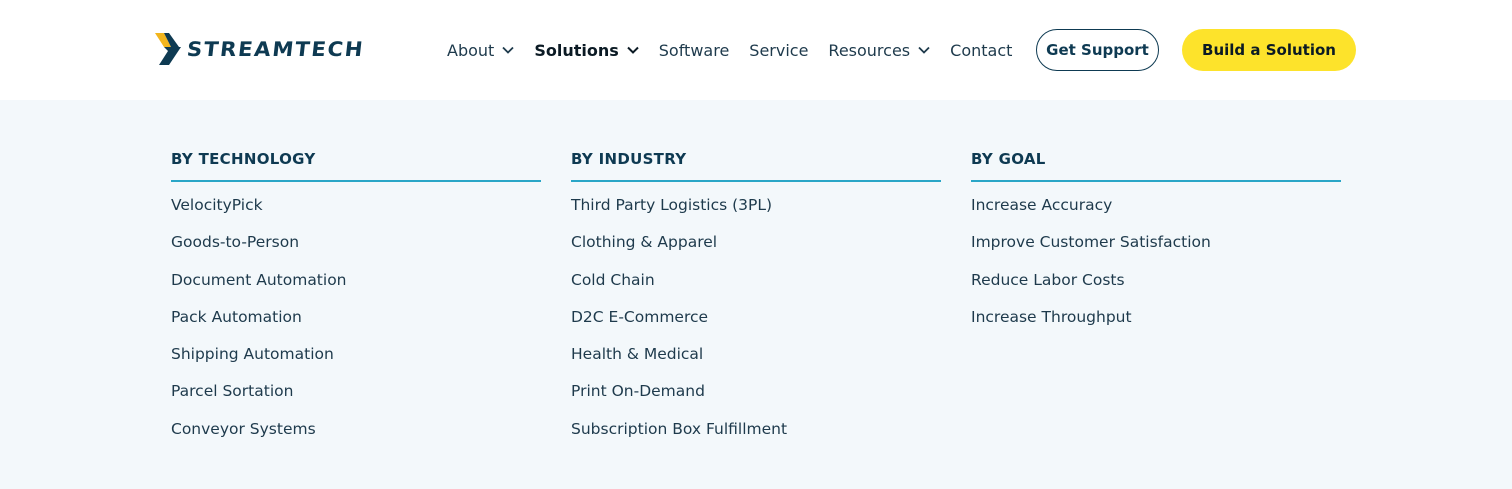  Describe the element at coordinates (576, 50) in the screenshot. I see `nav-item-label: Solutions` at that location.